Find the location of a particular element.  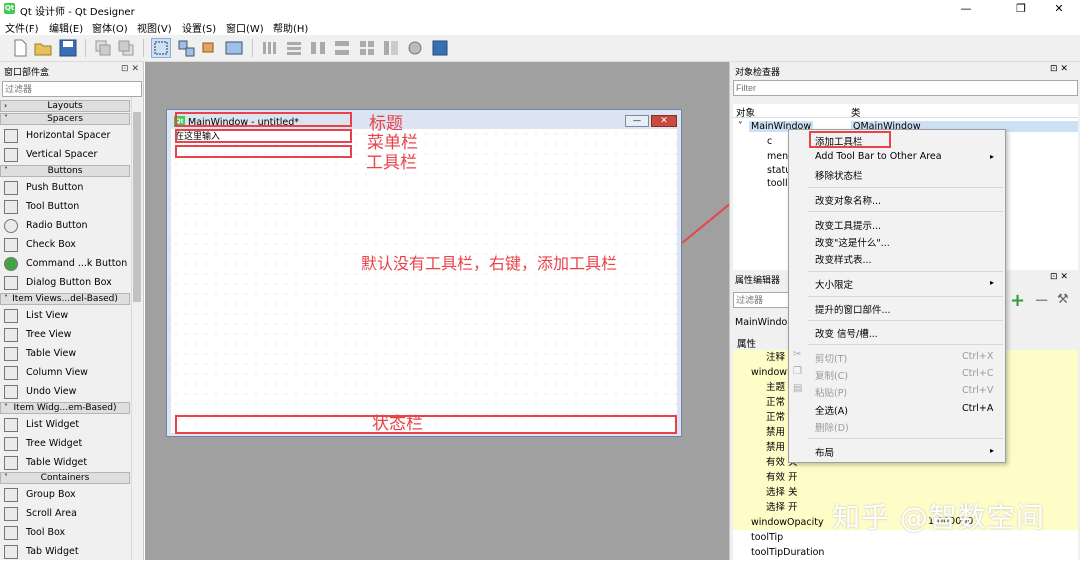

menu-item-paste: 粘贴(P) is located at coordinates (831, 392).